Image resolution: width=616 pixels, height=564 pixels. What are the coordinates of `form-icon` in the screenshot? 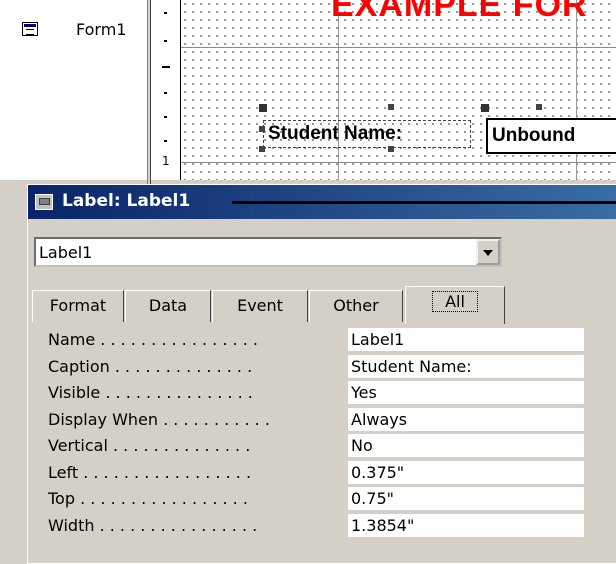 It's located at (30, 29).